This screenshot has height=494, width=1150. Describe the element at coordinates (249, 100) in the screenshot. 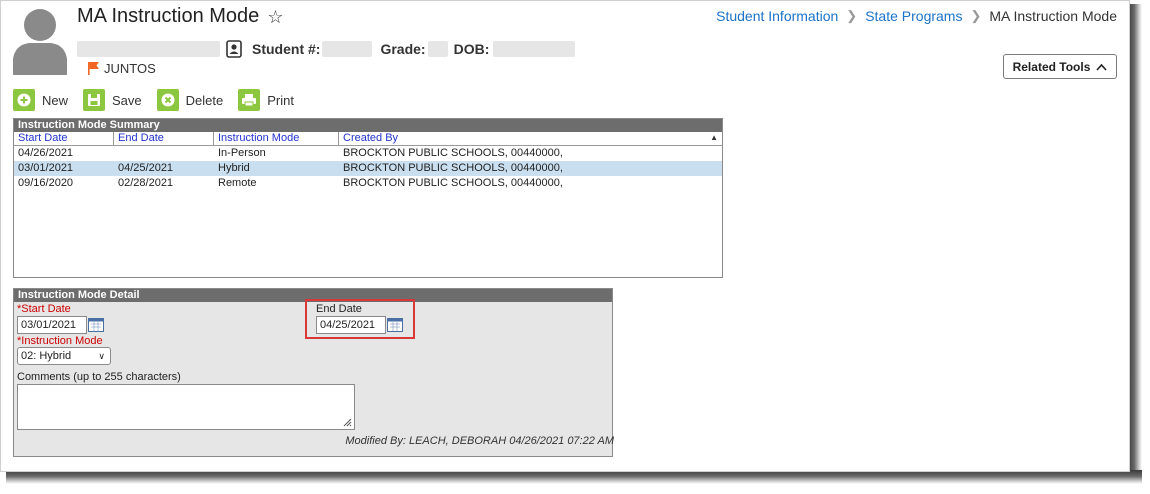

I see `printer-icon` at that location.